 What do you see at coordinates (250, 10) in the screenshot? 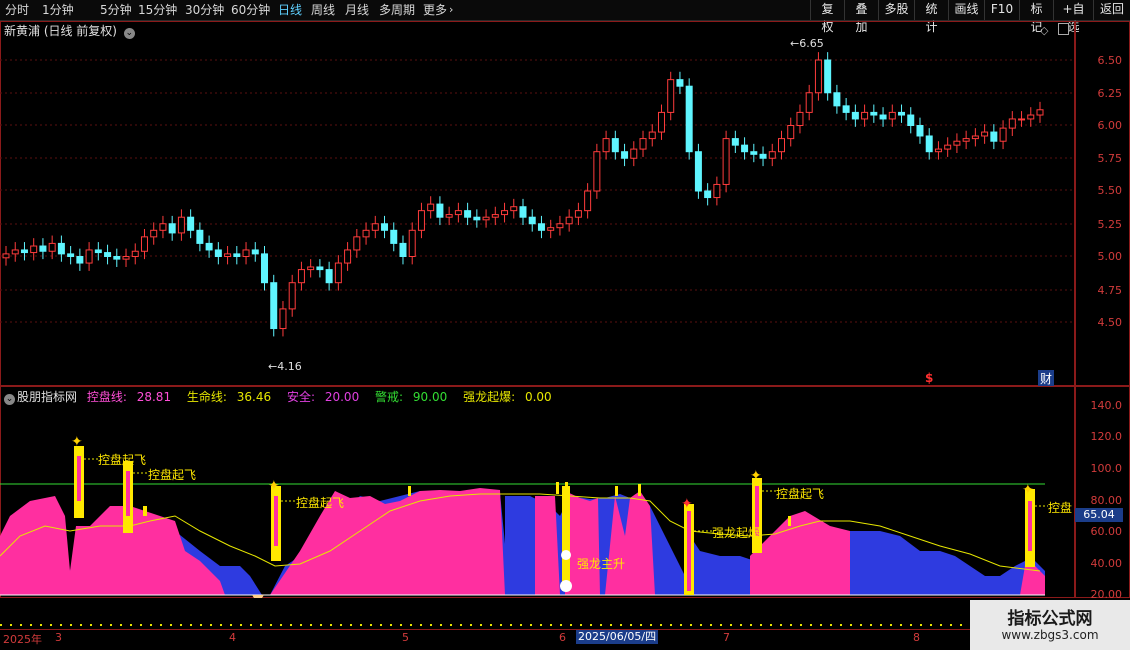
I see `period-tab-60min: 60分钟` at bounding box center [250, 10].